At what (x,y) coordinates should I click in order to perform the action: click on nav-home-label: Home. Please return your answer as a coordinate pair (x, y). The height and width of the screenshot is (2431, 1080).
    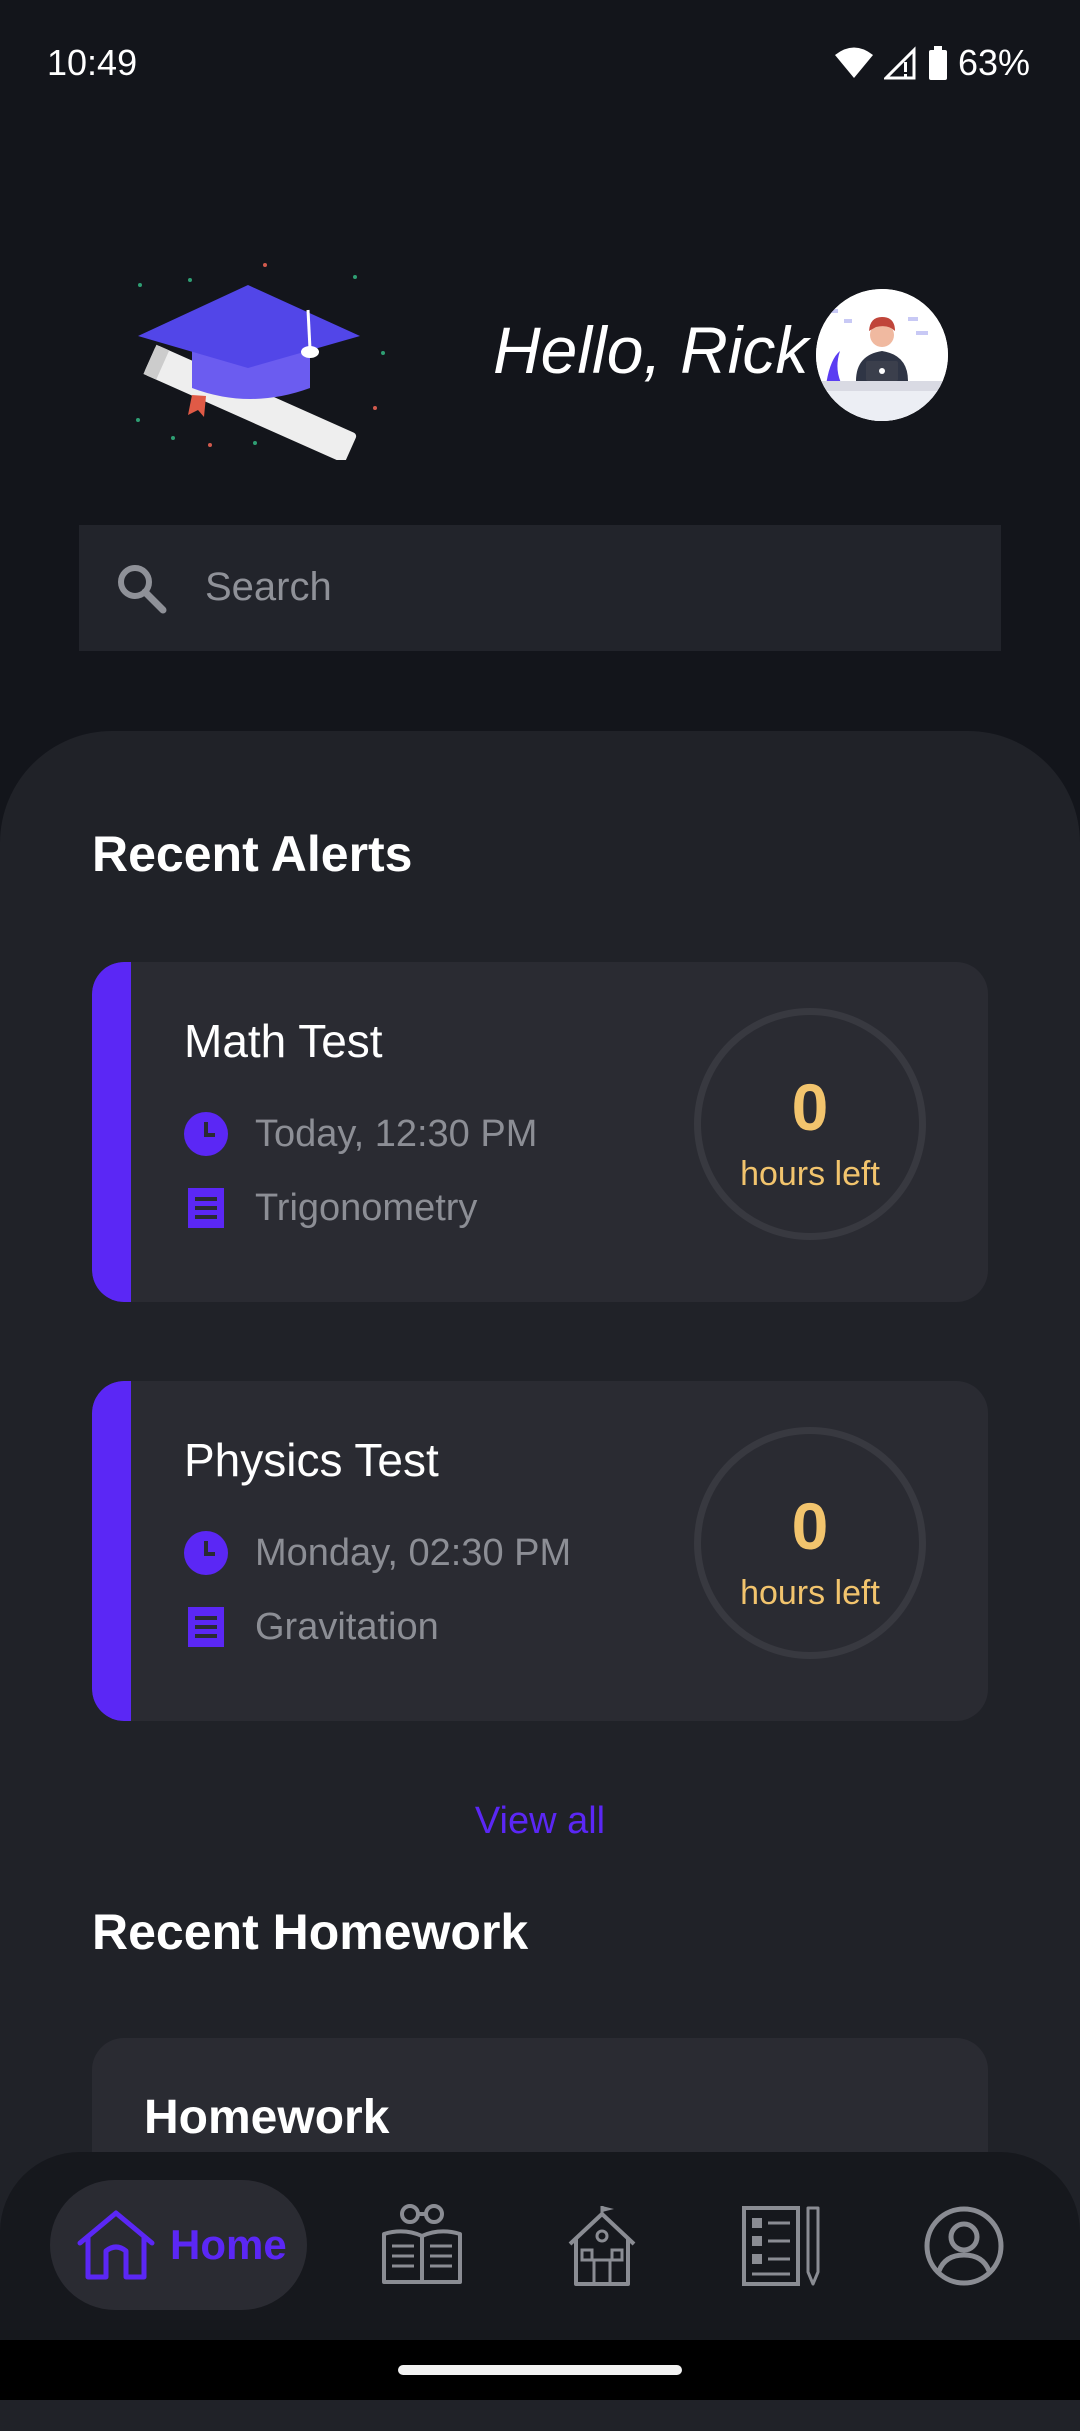
    Looking at the image, I should click on (228, 2244).